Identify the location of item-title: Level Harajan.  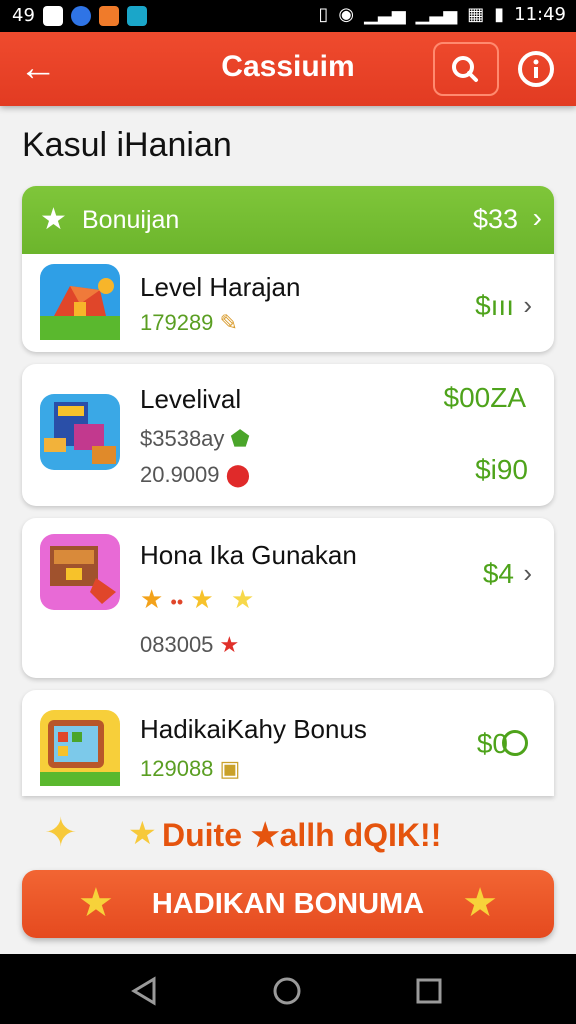
(220, 287).